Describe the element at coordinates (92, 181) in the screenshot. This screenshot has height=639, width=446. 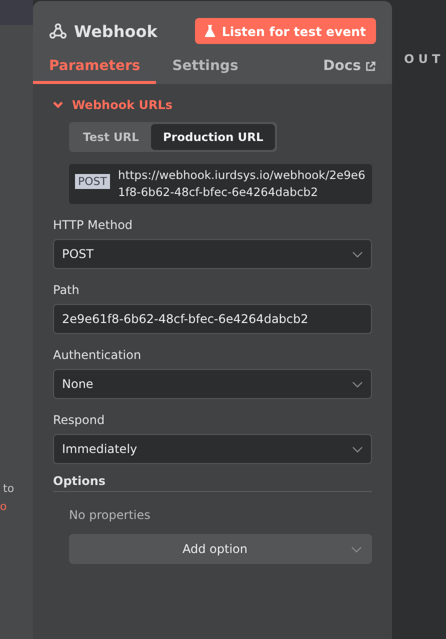
I see `method-badge: POST` at that location.